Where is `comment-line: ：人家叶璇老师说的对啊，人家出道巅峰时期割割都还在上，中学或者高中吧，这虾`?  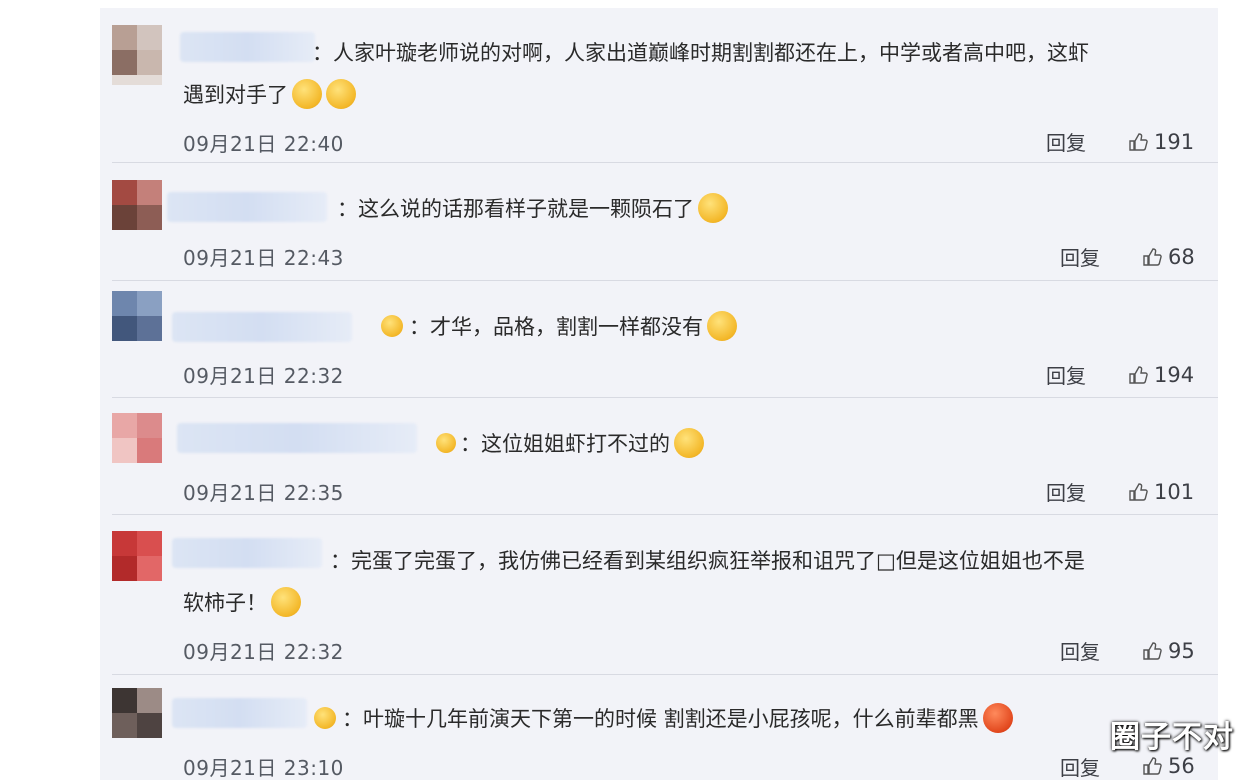 comment-line: ：人家叶璇老师说的对啊，人家出道巅峰时期割割都还在上，中学或者高中吧，这虾 is located at coordinates (700, 53).